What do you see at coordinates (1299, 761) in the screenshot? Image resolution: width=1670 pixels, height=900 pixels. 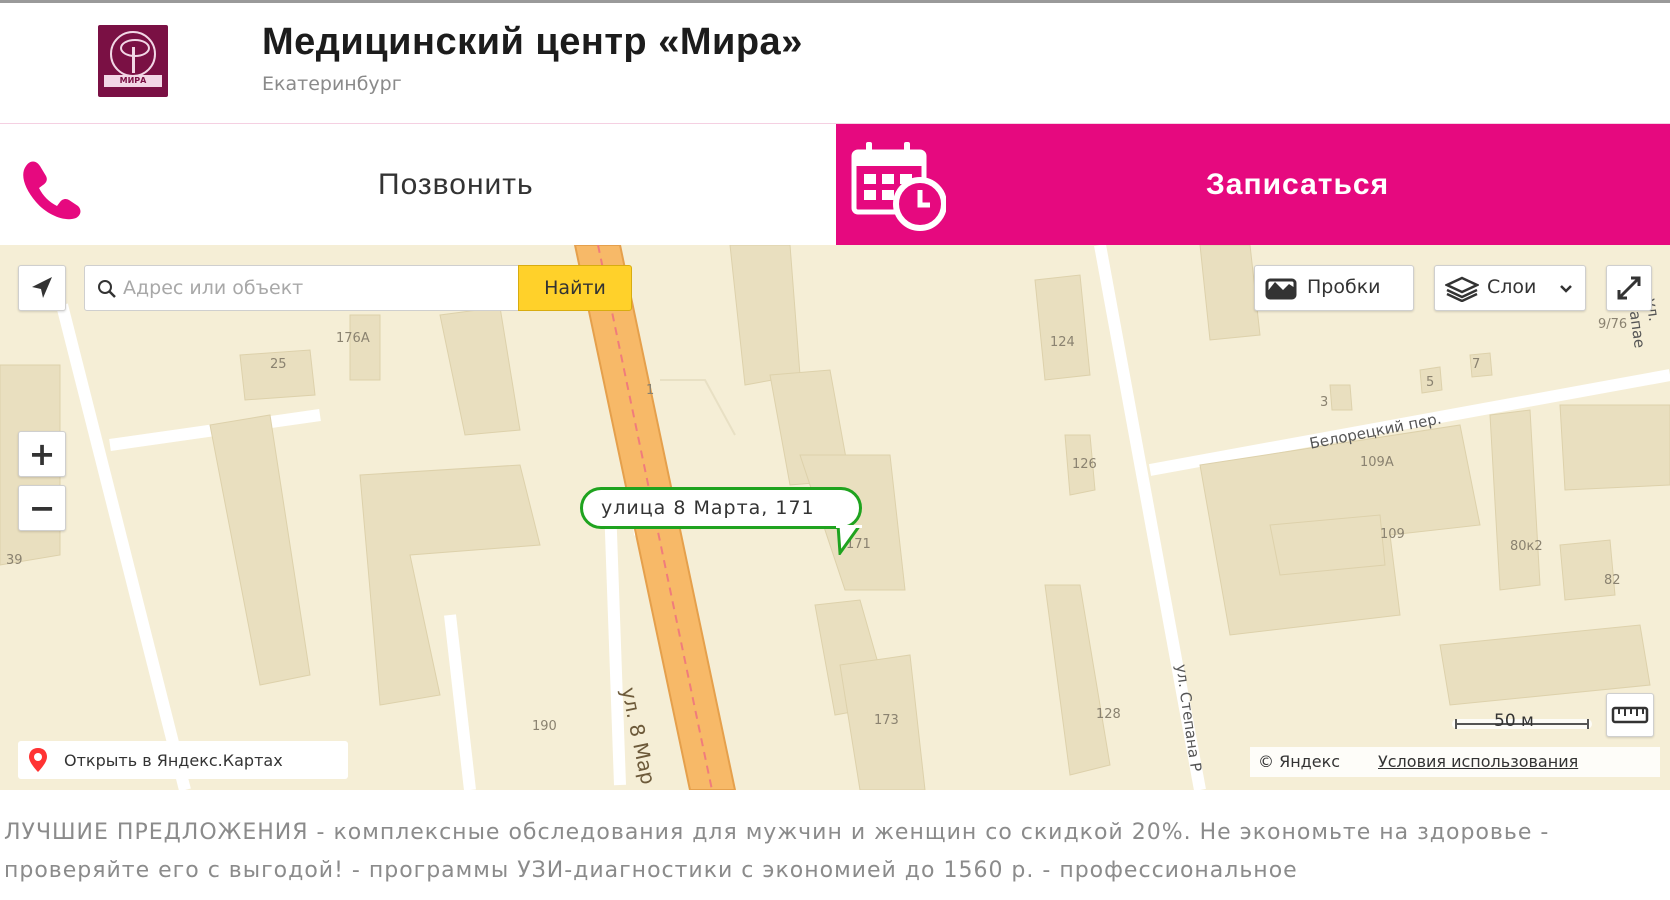 I see `yandex-copyright: © Яндекс` at bounding box center [1299, 761].